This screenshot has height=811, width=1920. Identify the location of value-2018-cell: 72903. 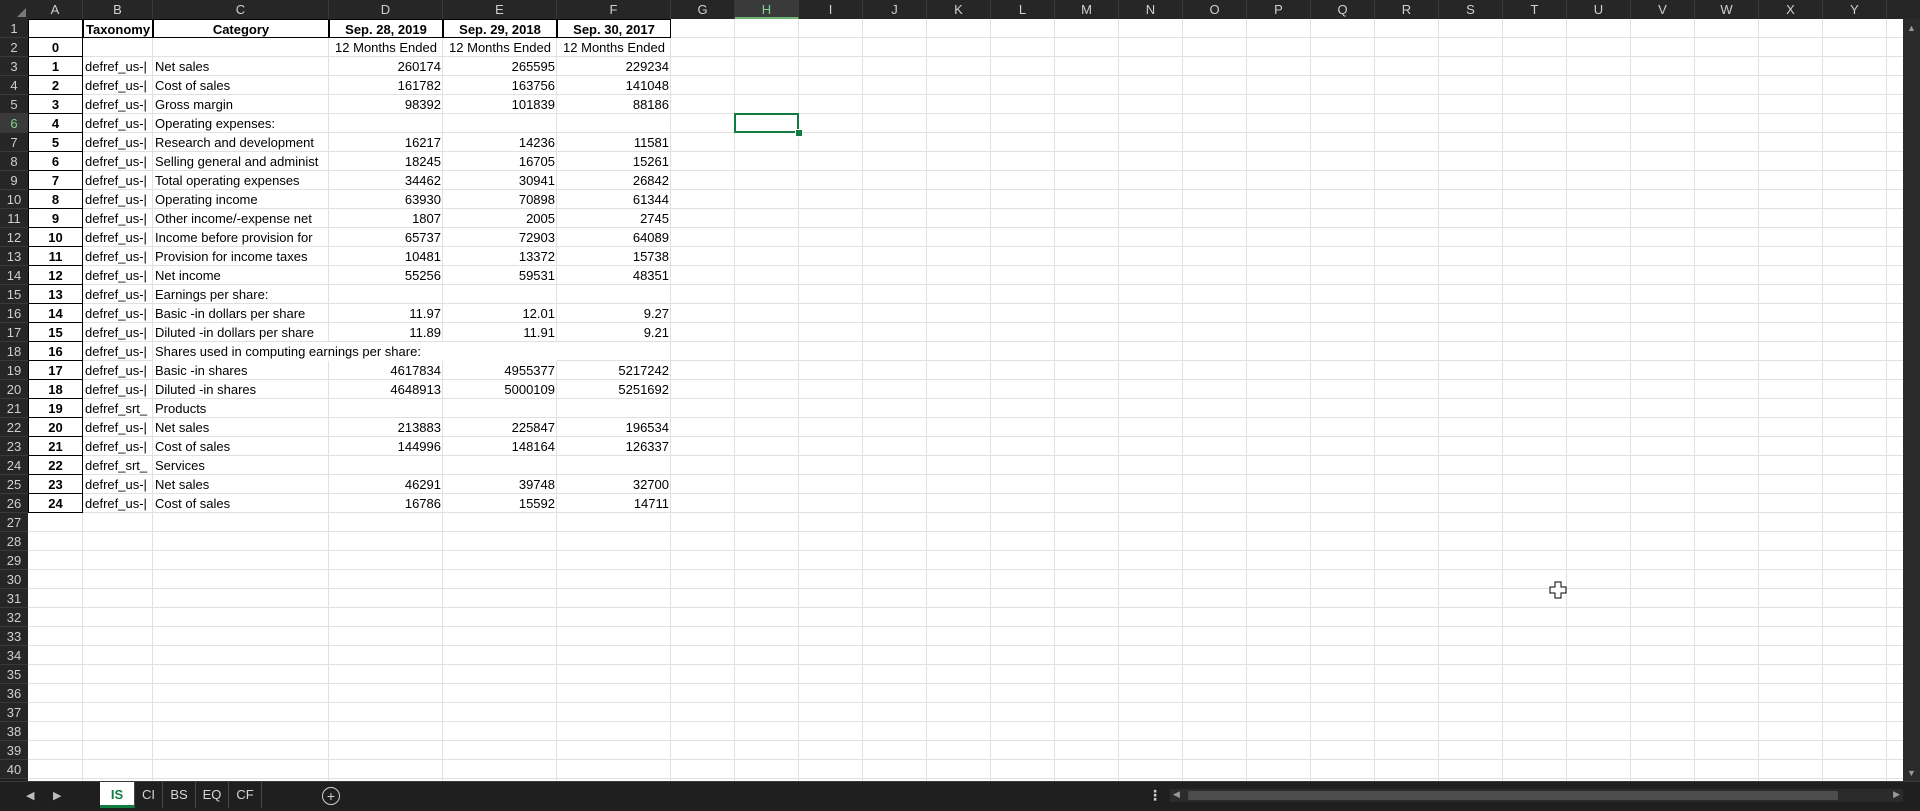
(500, 237).